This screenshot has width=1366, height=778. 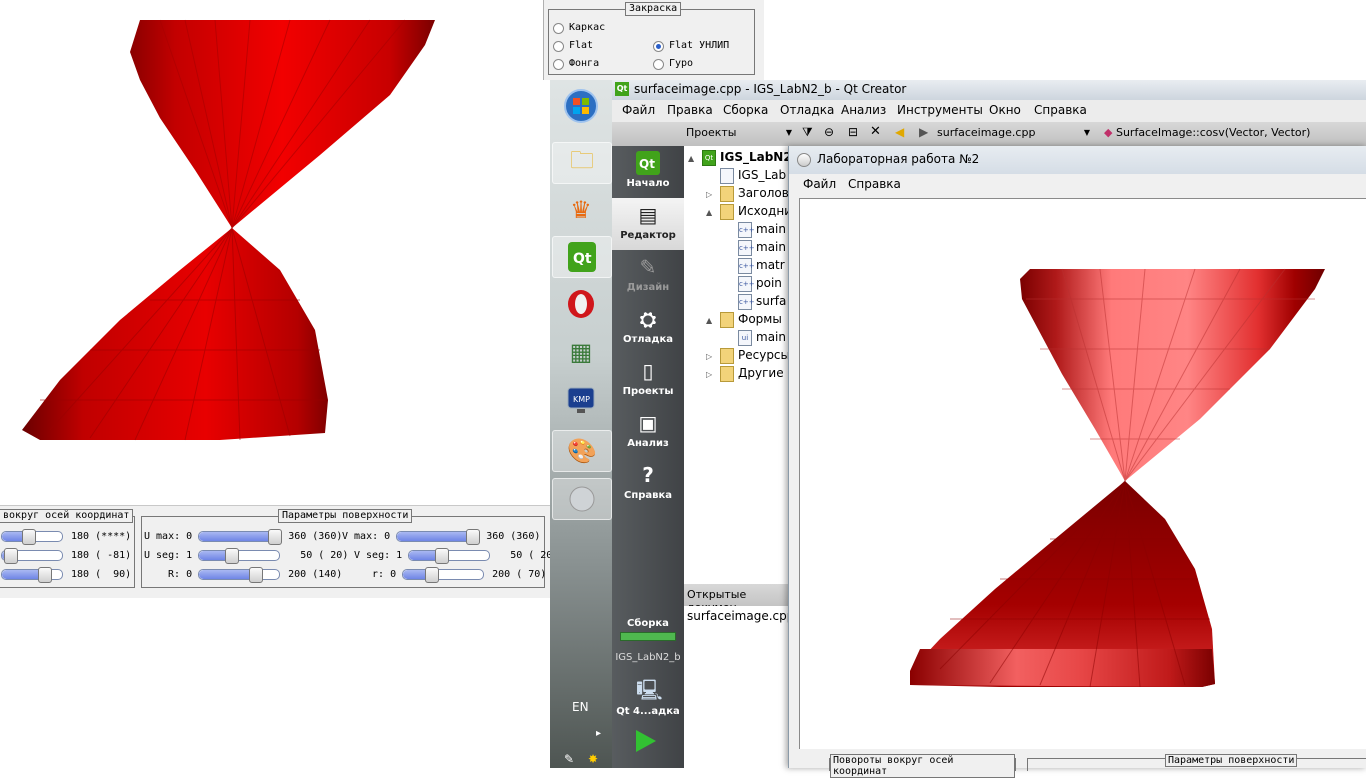 I want to click on taskbar-fire-app: ♛, so click(x=581, y=210).